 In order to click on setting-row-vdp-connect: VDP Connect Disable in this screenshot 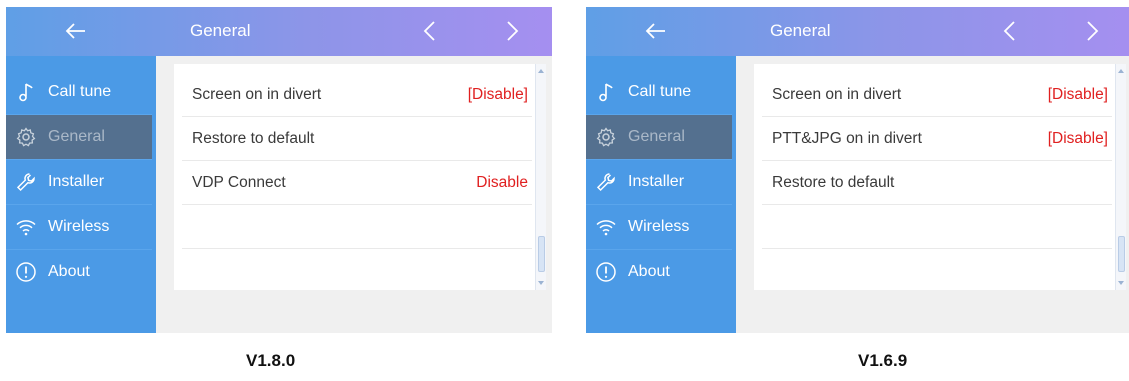, I will do `click(352, 183)`.